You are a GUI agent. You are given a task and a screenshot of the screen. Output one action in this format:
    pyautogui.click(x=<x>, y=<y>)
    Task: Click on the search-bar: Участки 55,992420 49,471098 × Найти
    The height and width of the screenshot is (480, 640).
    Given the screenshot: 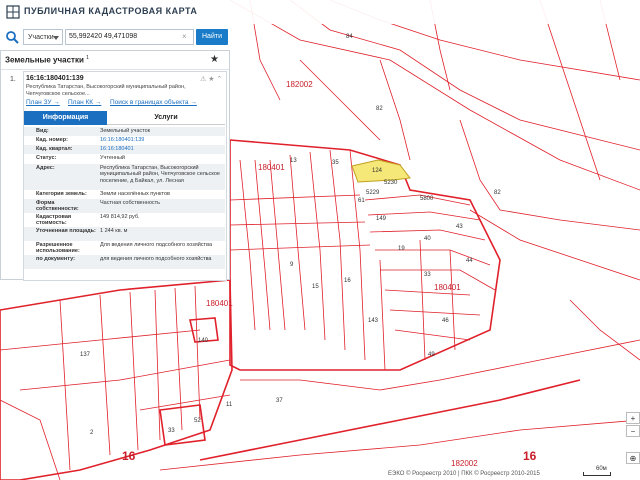 What is the action you would take?
    pyautogui.click(x=115, y=37)
    